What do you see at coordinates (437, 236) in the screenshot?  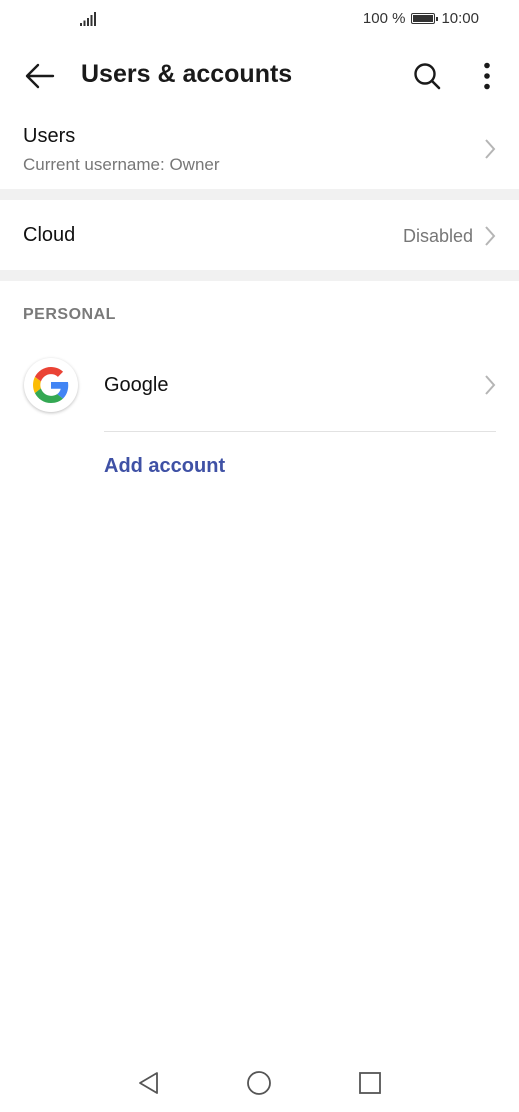 I see `cloud-status: Disabled` at bounding box center [437, 236].